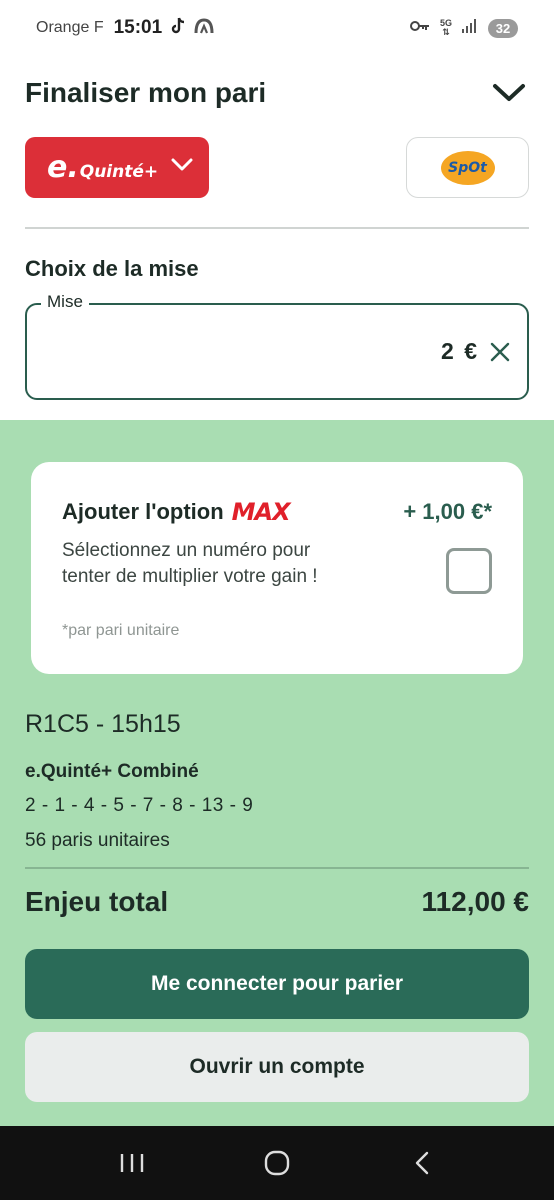 This screenshot has height=1200, width=554. I want to click on carrier-name: Orange F, so click(70, 27).